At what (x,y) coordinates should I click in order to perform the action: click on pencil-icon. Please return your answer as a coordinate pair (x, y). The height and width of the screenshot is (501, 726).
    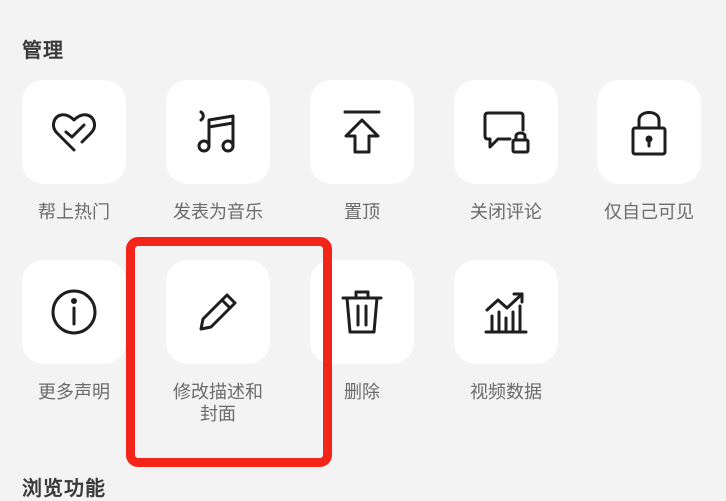
    Looking at the image, I should click on (218, 312).